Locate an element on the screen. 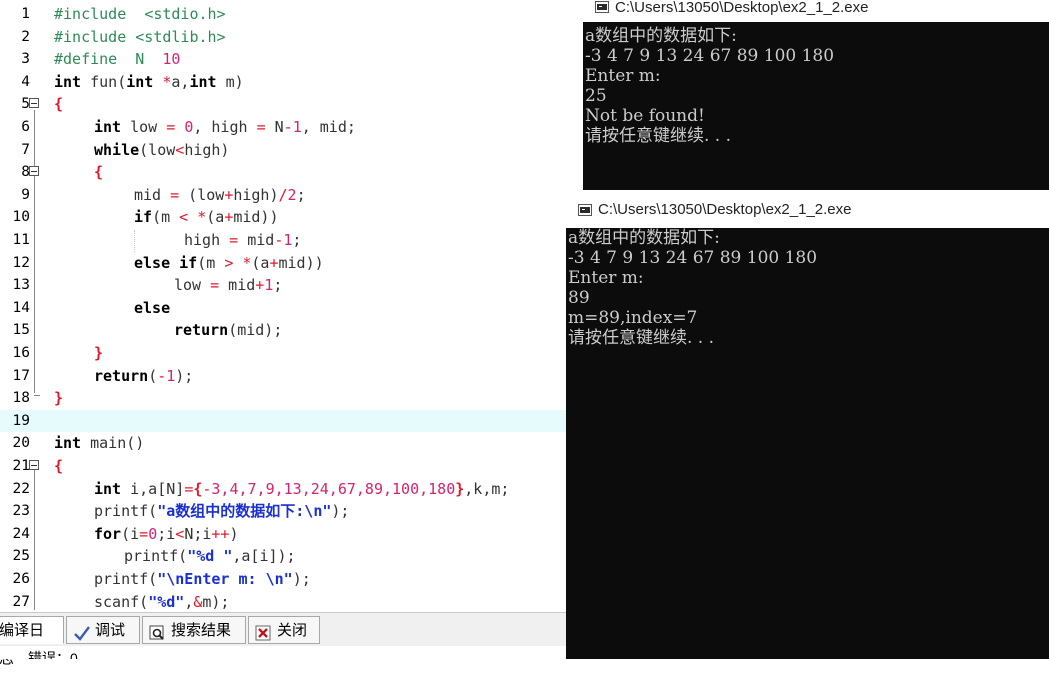 This screenshot has width=1049, height=673. brace: } is located at coordinates (59, 398).